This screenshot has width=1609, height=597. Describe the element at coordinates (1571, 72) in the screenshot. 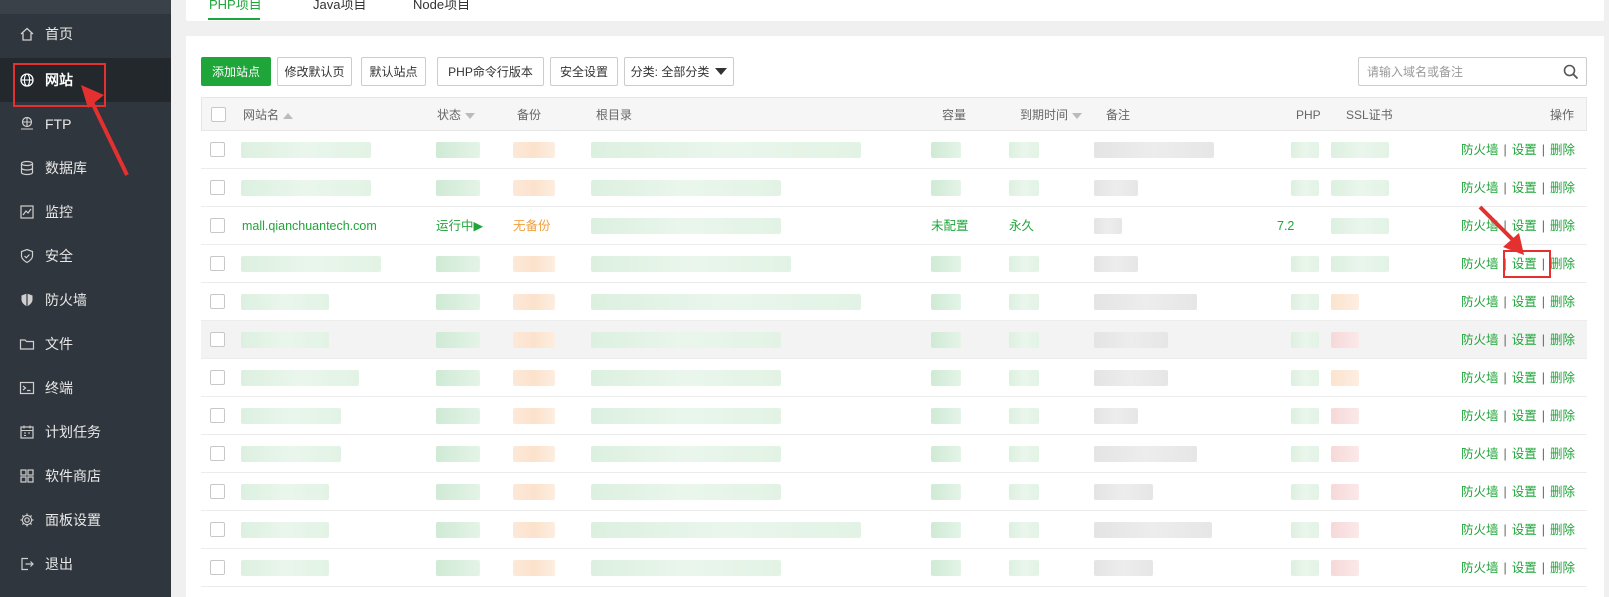

I see `search-icon` at that location.